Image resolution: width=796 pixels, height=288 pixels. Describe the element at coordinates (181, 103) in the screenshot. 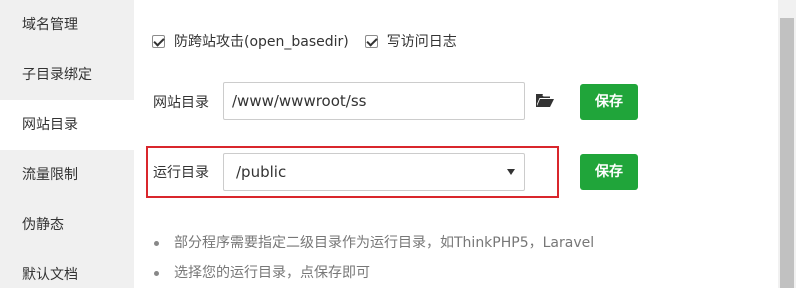

I see `site-dir-label: 网站目录` at that location.